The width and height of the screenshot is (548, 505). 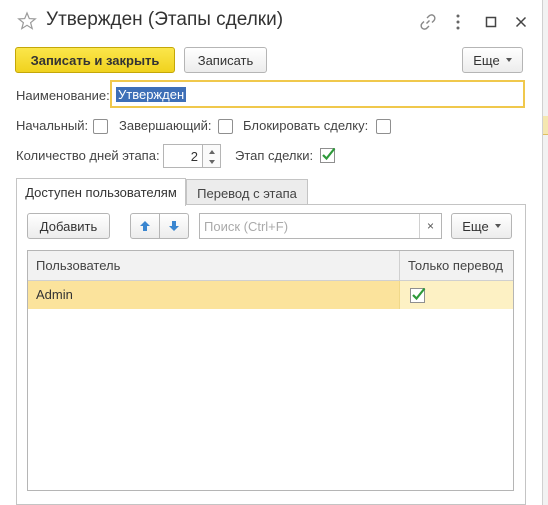 I want to click on clear-search-icon: ×, so click(x=430, y=226).